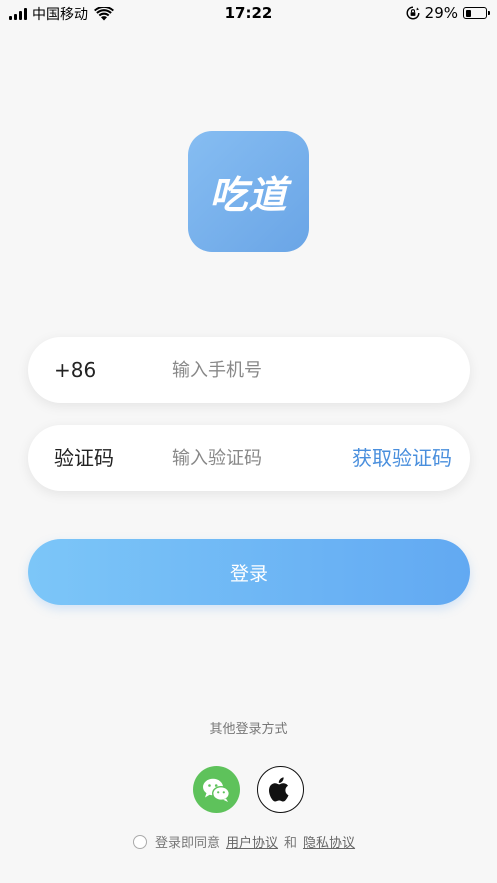 This screenshot has height=883, width=497. I want to click on battery-percent: 29%, so click(441, 13).